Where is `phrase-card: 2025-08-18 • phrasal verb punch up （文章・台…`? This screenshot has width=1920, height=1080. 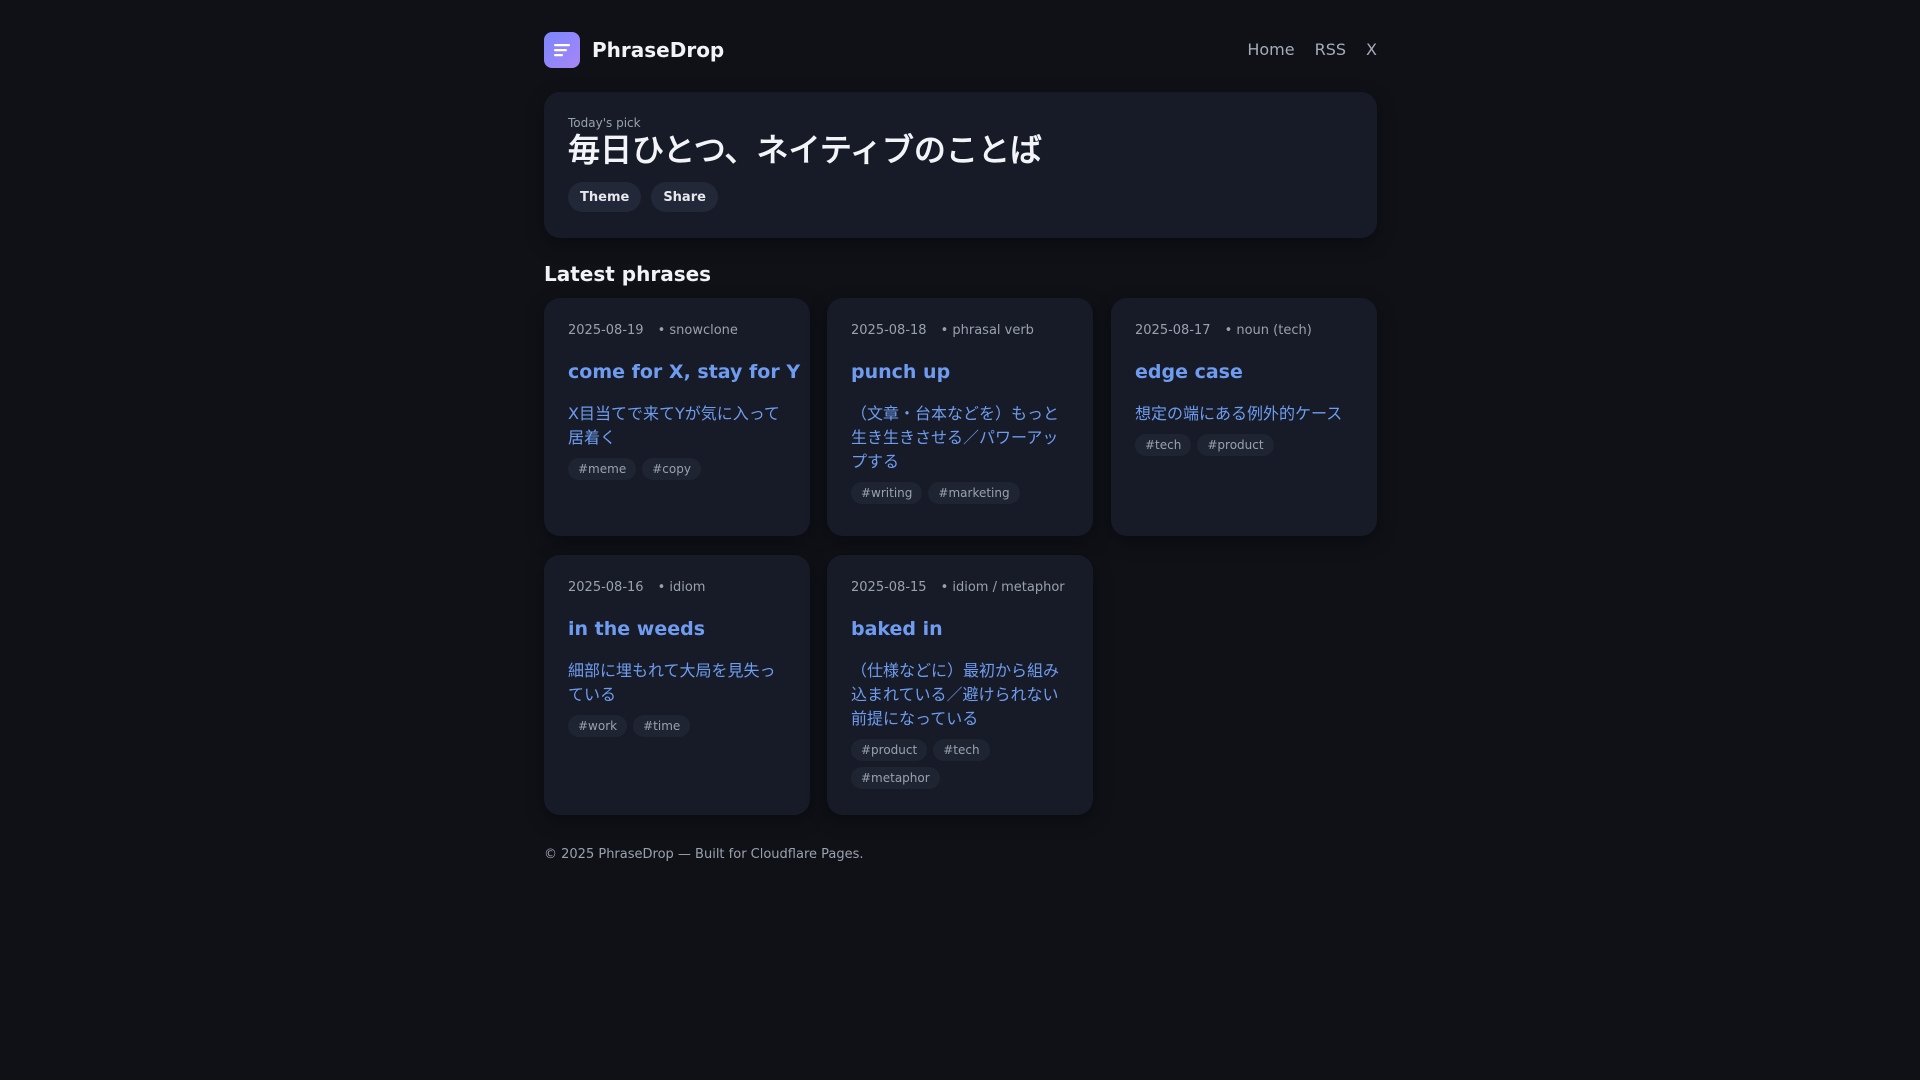
phrase-card: 2025-08-18 • phrasal verb punch up （文章・台… is located at coordinates (960, 417).